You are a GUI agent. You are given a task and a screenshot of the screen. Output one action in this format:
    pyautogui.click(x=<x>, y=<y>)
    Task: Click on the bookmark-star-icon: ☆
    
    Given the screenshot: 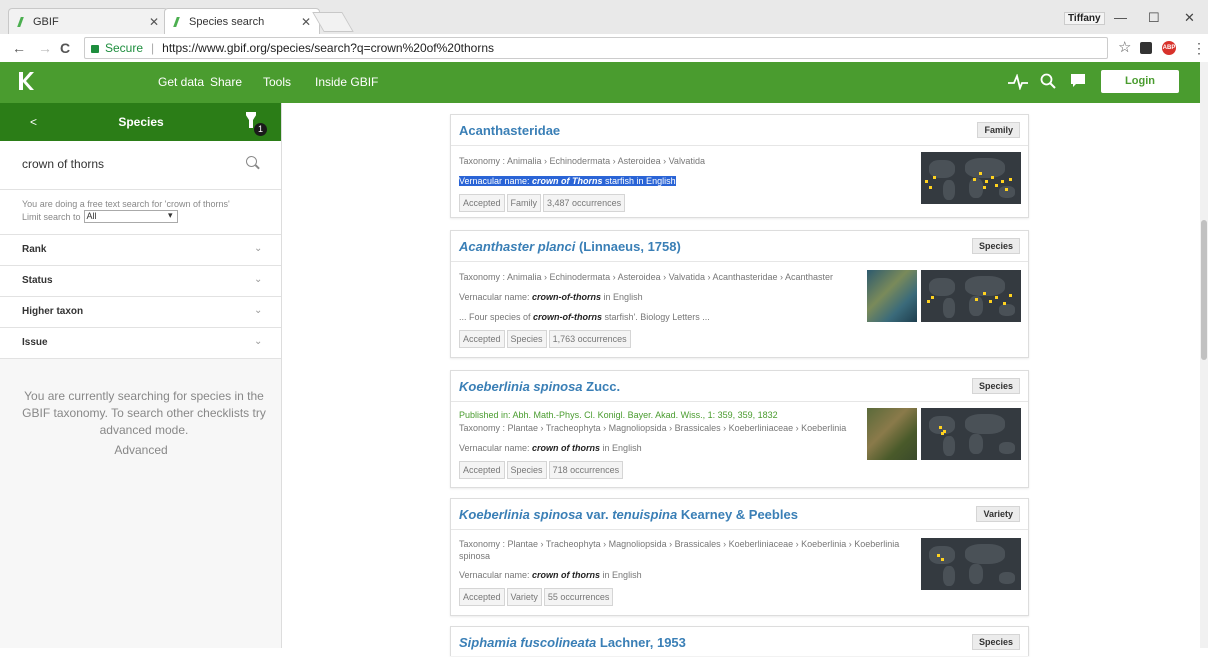 What is the action you would take?
    pyautogui.click(x=1124, y=47)
    